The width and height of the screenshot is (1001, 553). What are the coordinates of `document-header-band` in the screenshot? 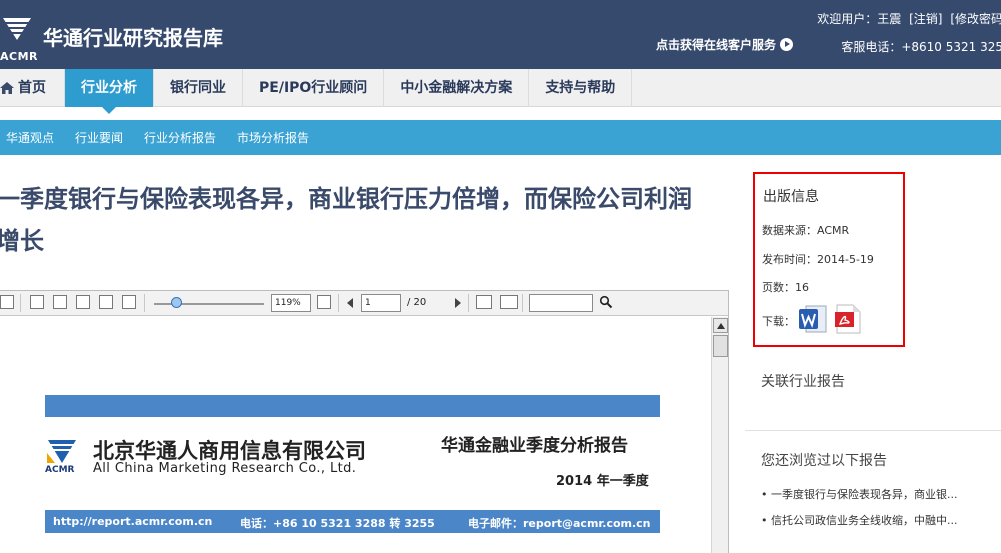 It's located at (352, 406).